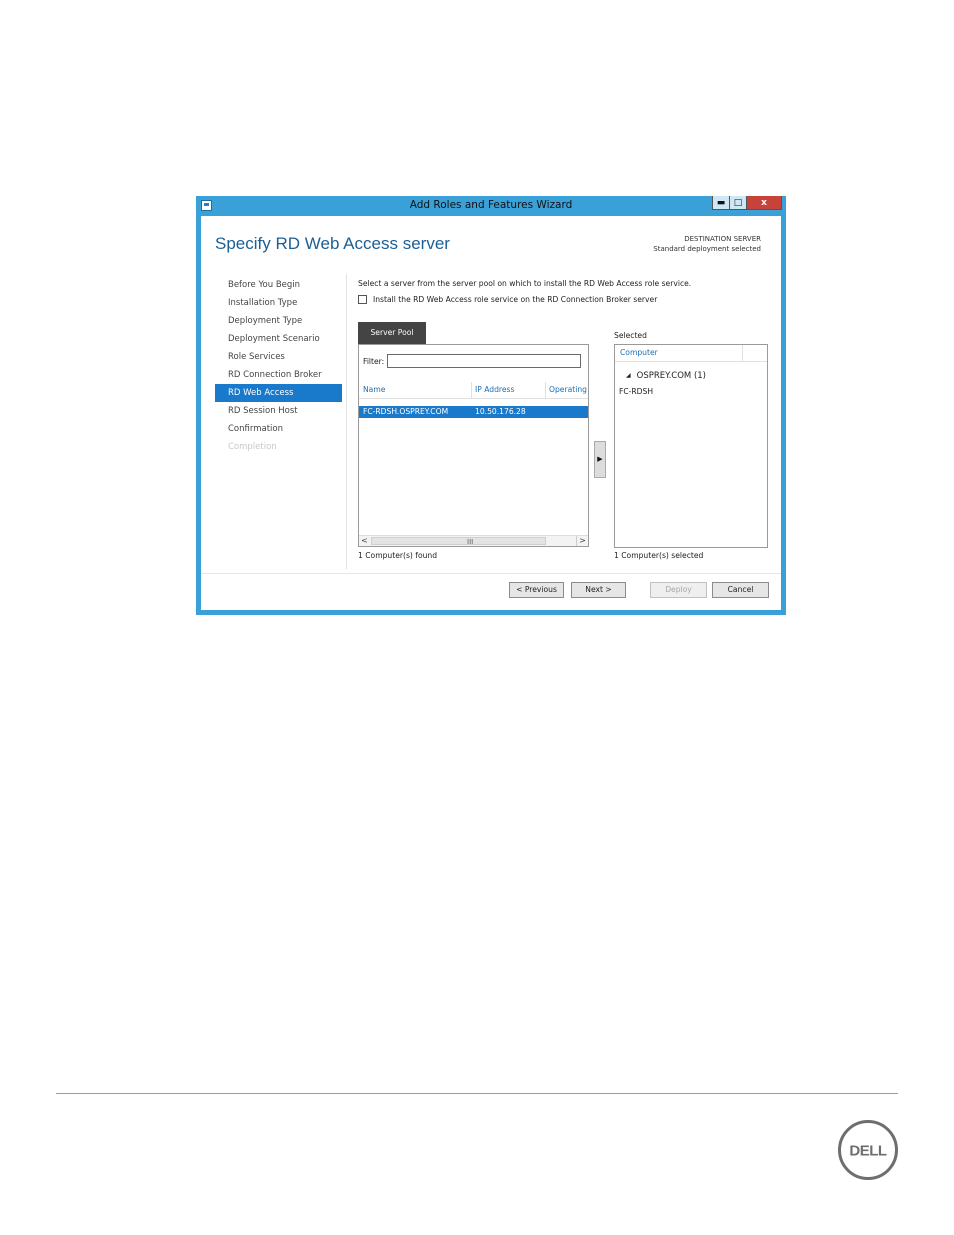 The width and height of the screenshot is (954, 1235). I want to click on column-header-computer: Computer, so click(639, 352).